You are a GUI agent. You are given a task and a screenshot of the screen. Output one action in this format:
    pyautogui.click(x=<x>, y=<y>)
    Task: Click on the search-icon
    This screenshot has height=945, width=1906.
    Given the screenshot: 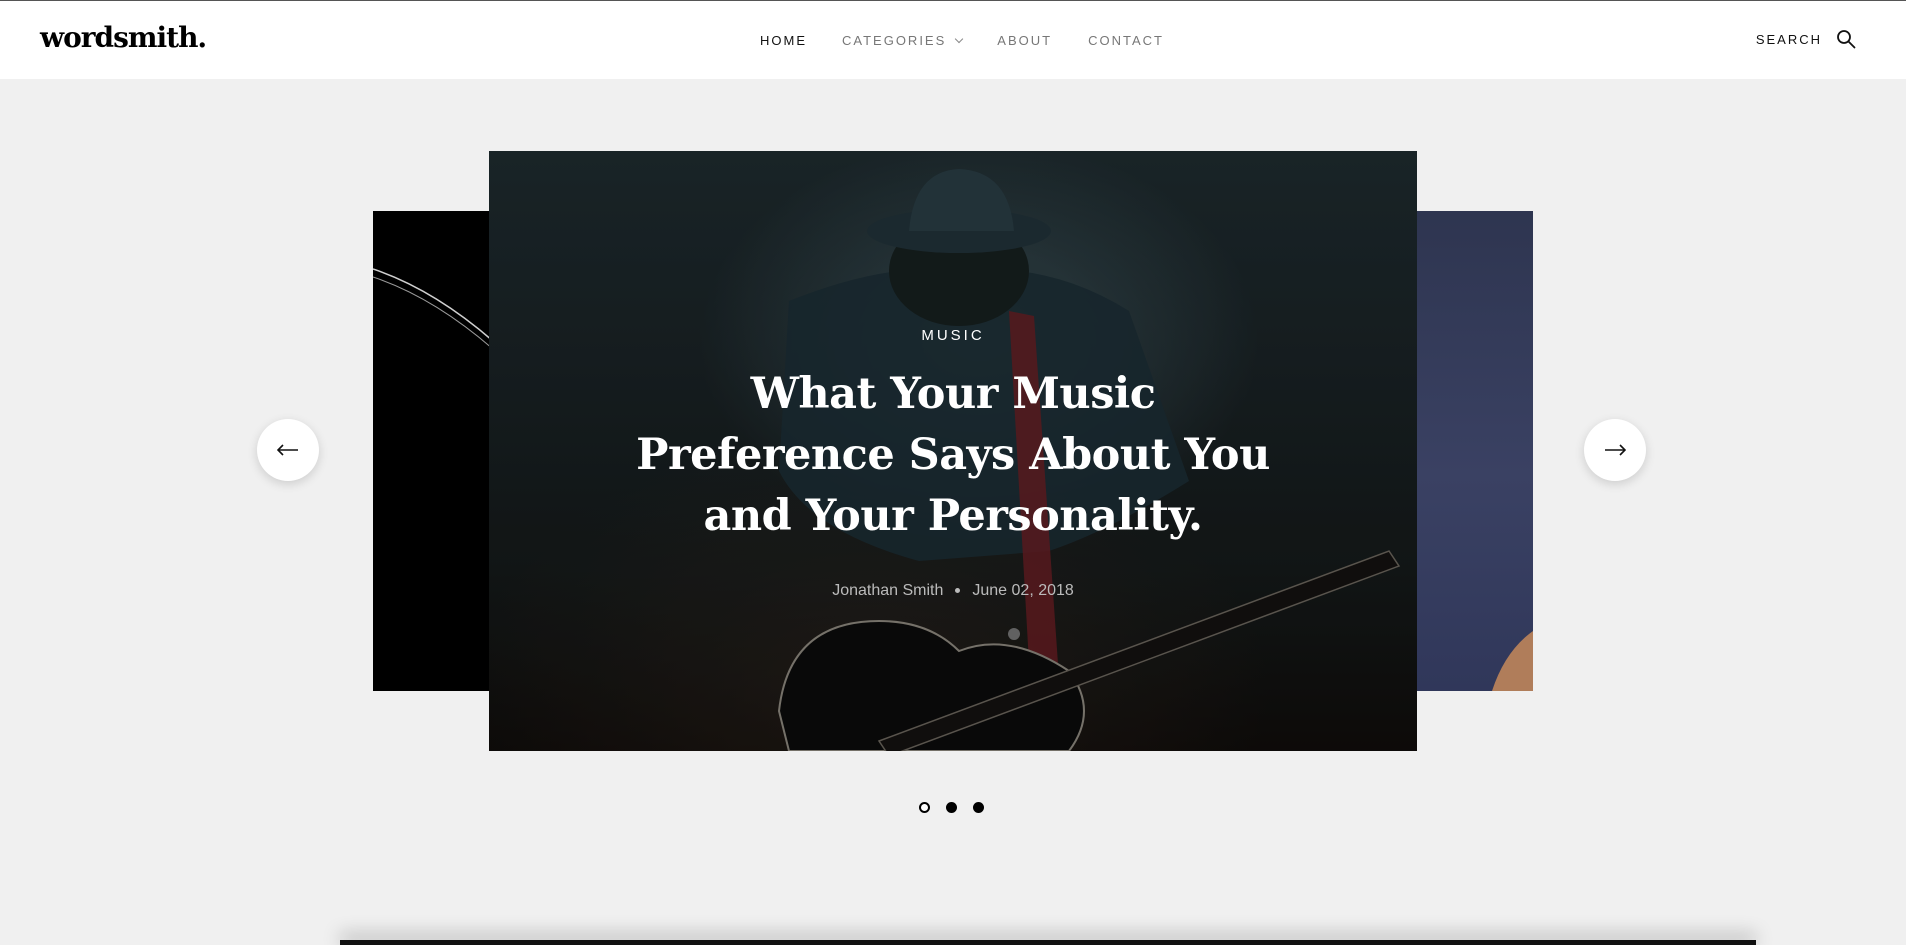 What is the action you would take?
    pyautogui.click(x=1846, y=39)
    